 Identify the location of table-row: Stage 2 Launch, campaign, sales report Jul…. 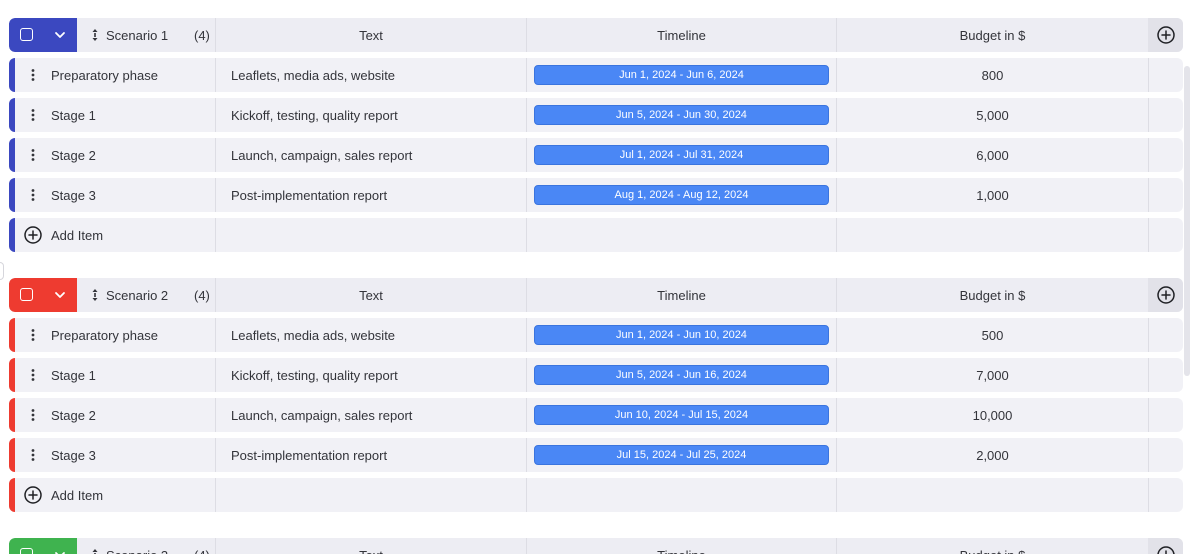
(596, 155).